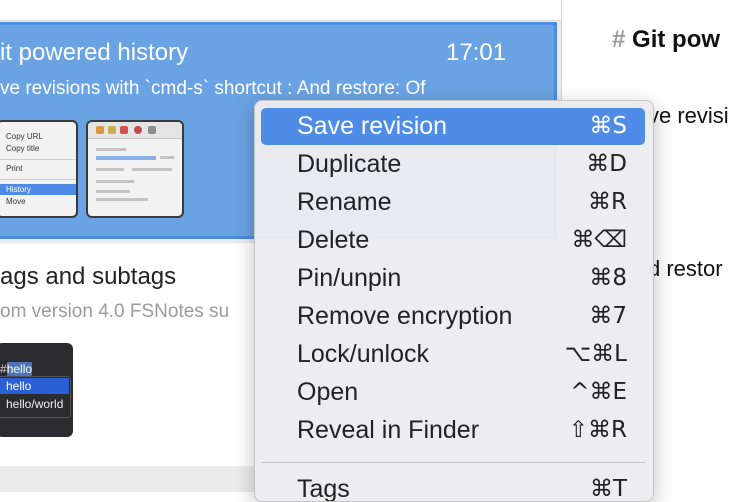  What do you see at coordinates (349, 278) in the screenshot?
I see `menu-item-label: Pin/unpin` at bounding box center [349, 278].